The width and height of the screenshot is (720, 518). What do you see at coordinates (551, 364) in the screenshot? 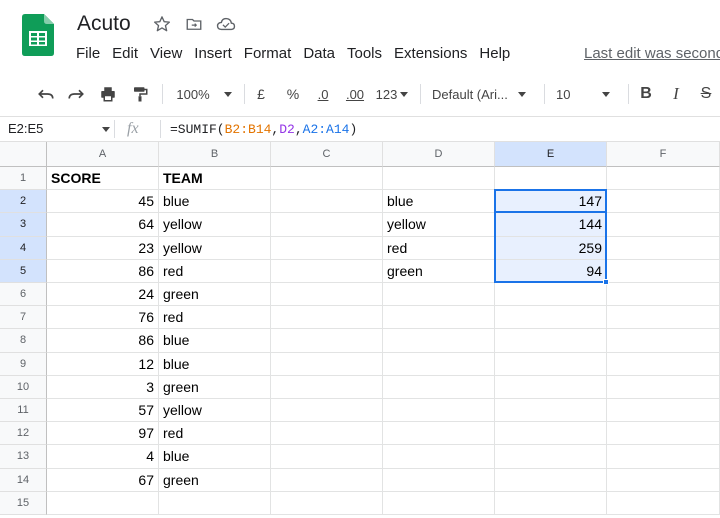
I see `cell-e9` at bounding box center [551, 364].